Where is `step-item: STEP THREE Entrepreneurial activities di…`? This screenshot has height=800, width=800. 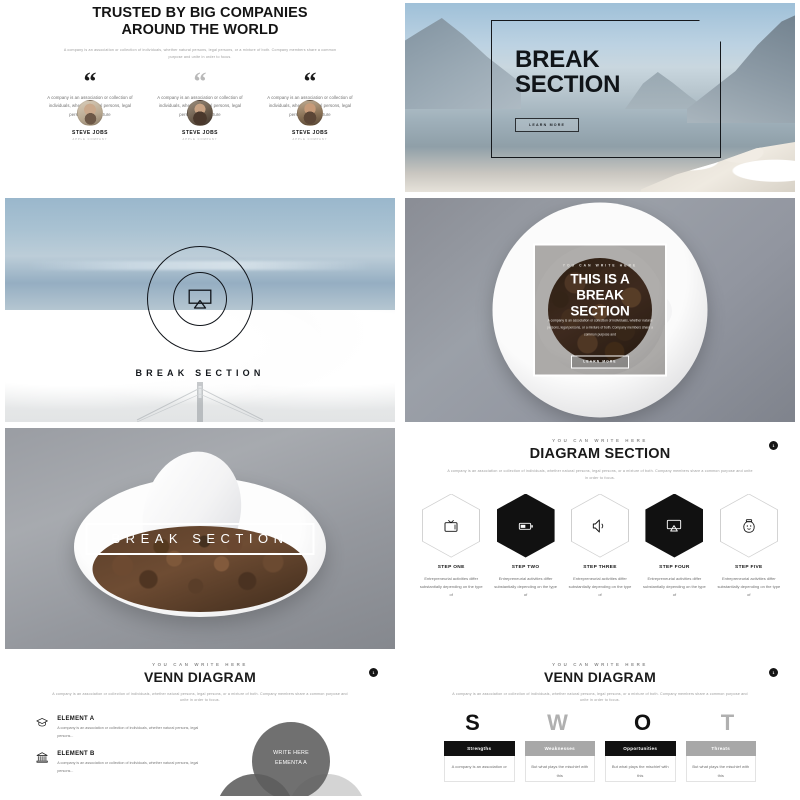 step-item: STEP THREE Entrepreneurial activities di… is located at coordinates (600, 546).